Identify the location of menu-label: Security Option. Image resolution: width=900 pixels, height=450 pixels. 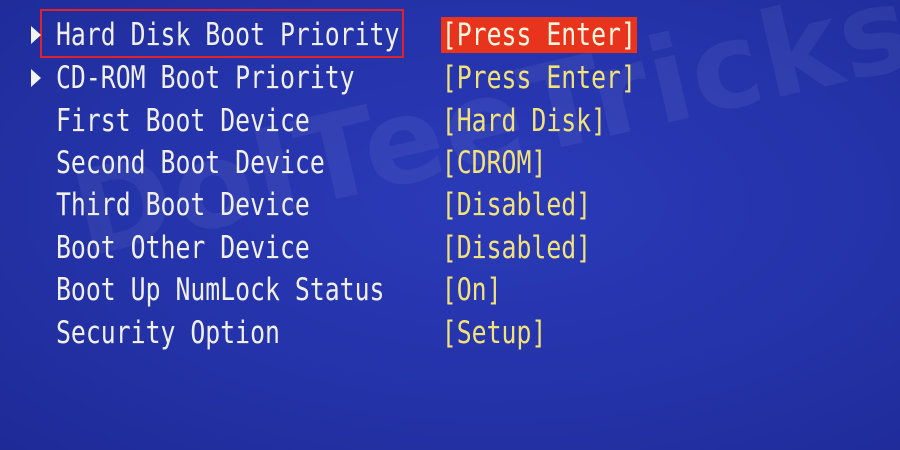
(168, 333).